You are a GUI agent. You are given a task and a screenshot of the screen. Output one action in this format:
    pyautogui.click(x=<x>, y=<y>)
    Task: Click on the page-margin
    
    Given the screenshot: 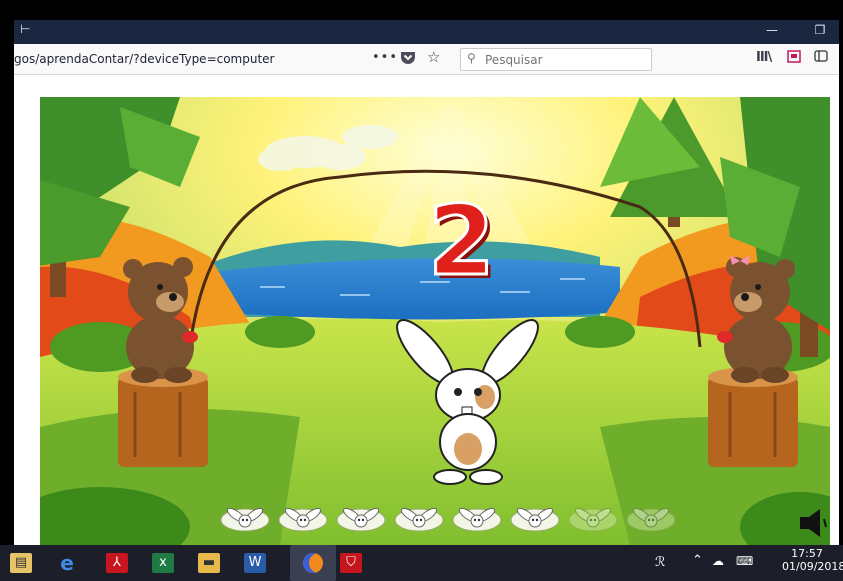 What is the action you would take?
    pyautogui.click(x=426, y=86)
    